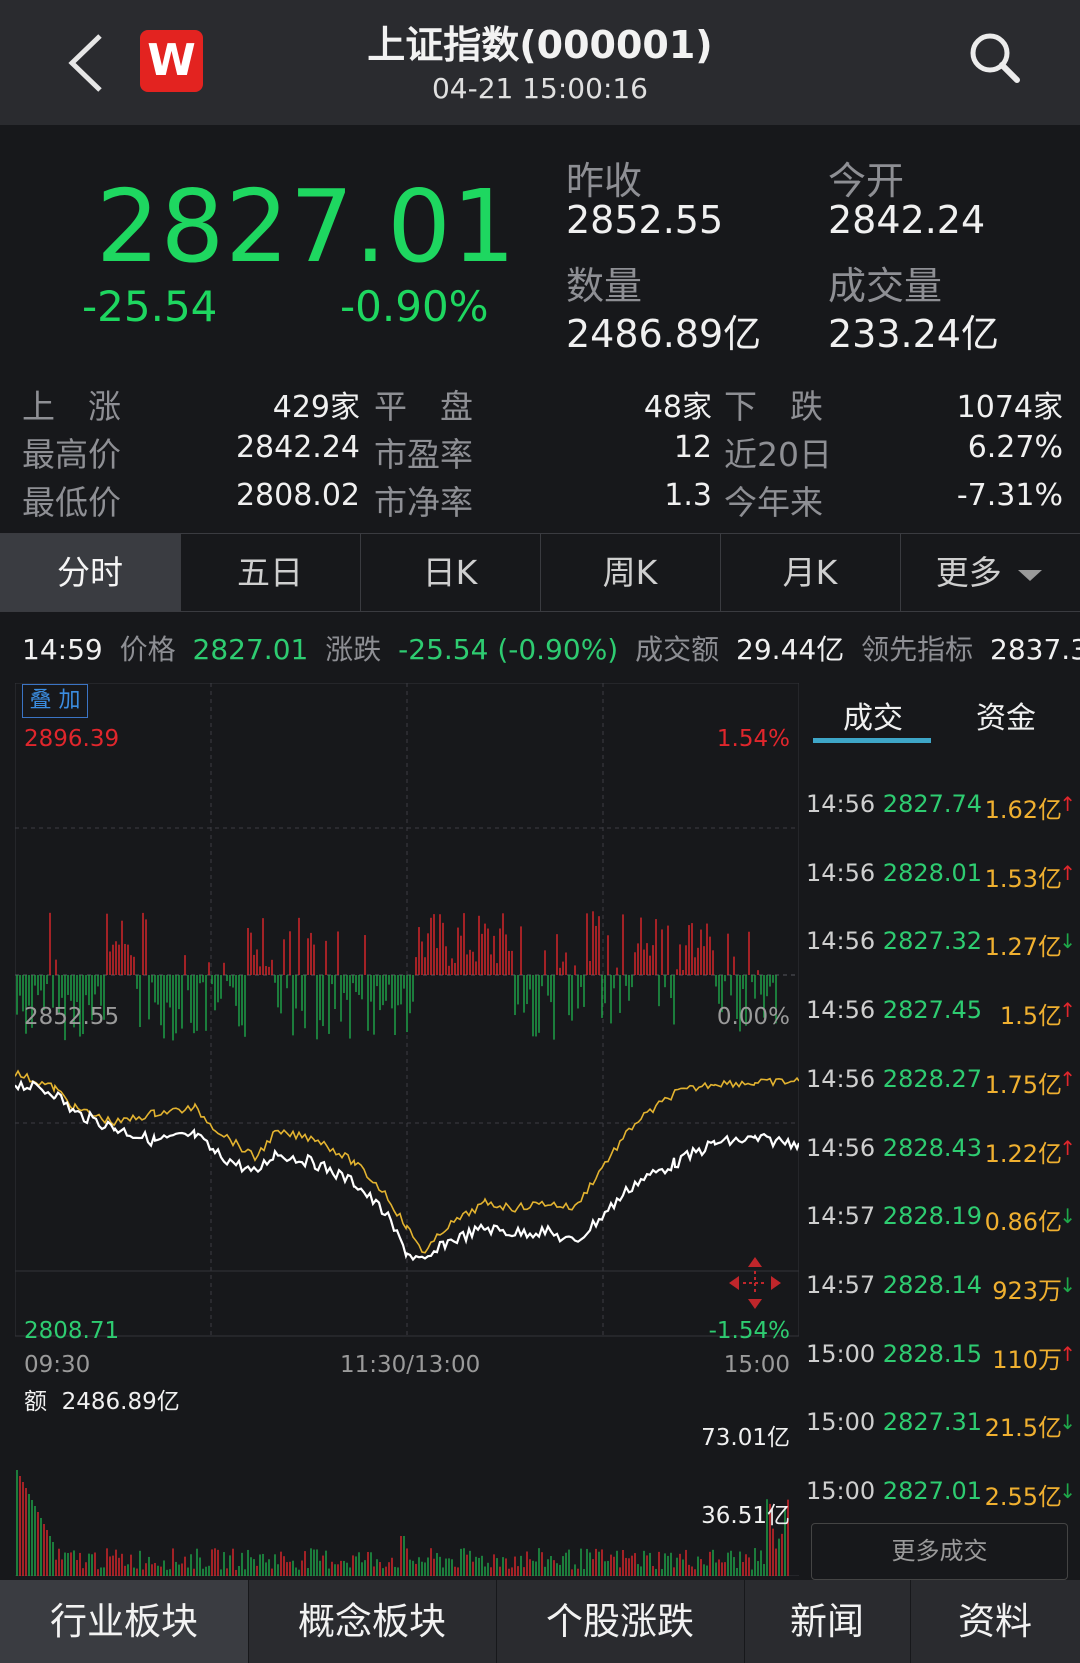  What do you see at coordinates (664, 334) in the screenshot?
I see `amount-value: 2486.89亿` at bounding box center [664, 334].